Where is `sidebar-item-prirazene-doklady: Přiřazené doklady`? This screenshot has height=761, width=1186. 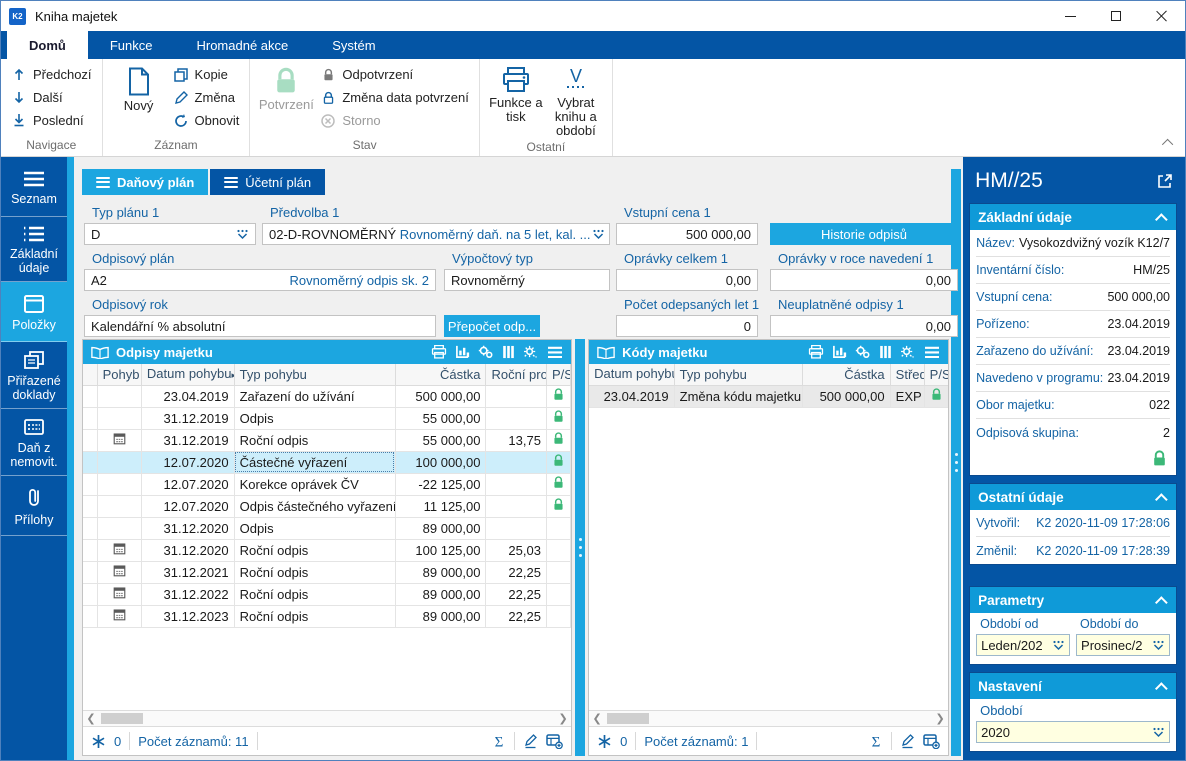
sidebar-item-prirazene-doklady: Přiřazené doklady is located at coordinates (34, 375).